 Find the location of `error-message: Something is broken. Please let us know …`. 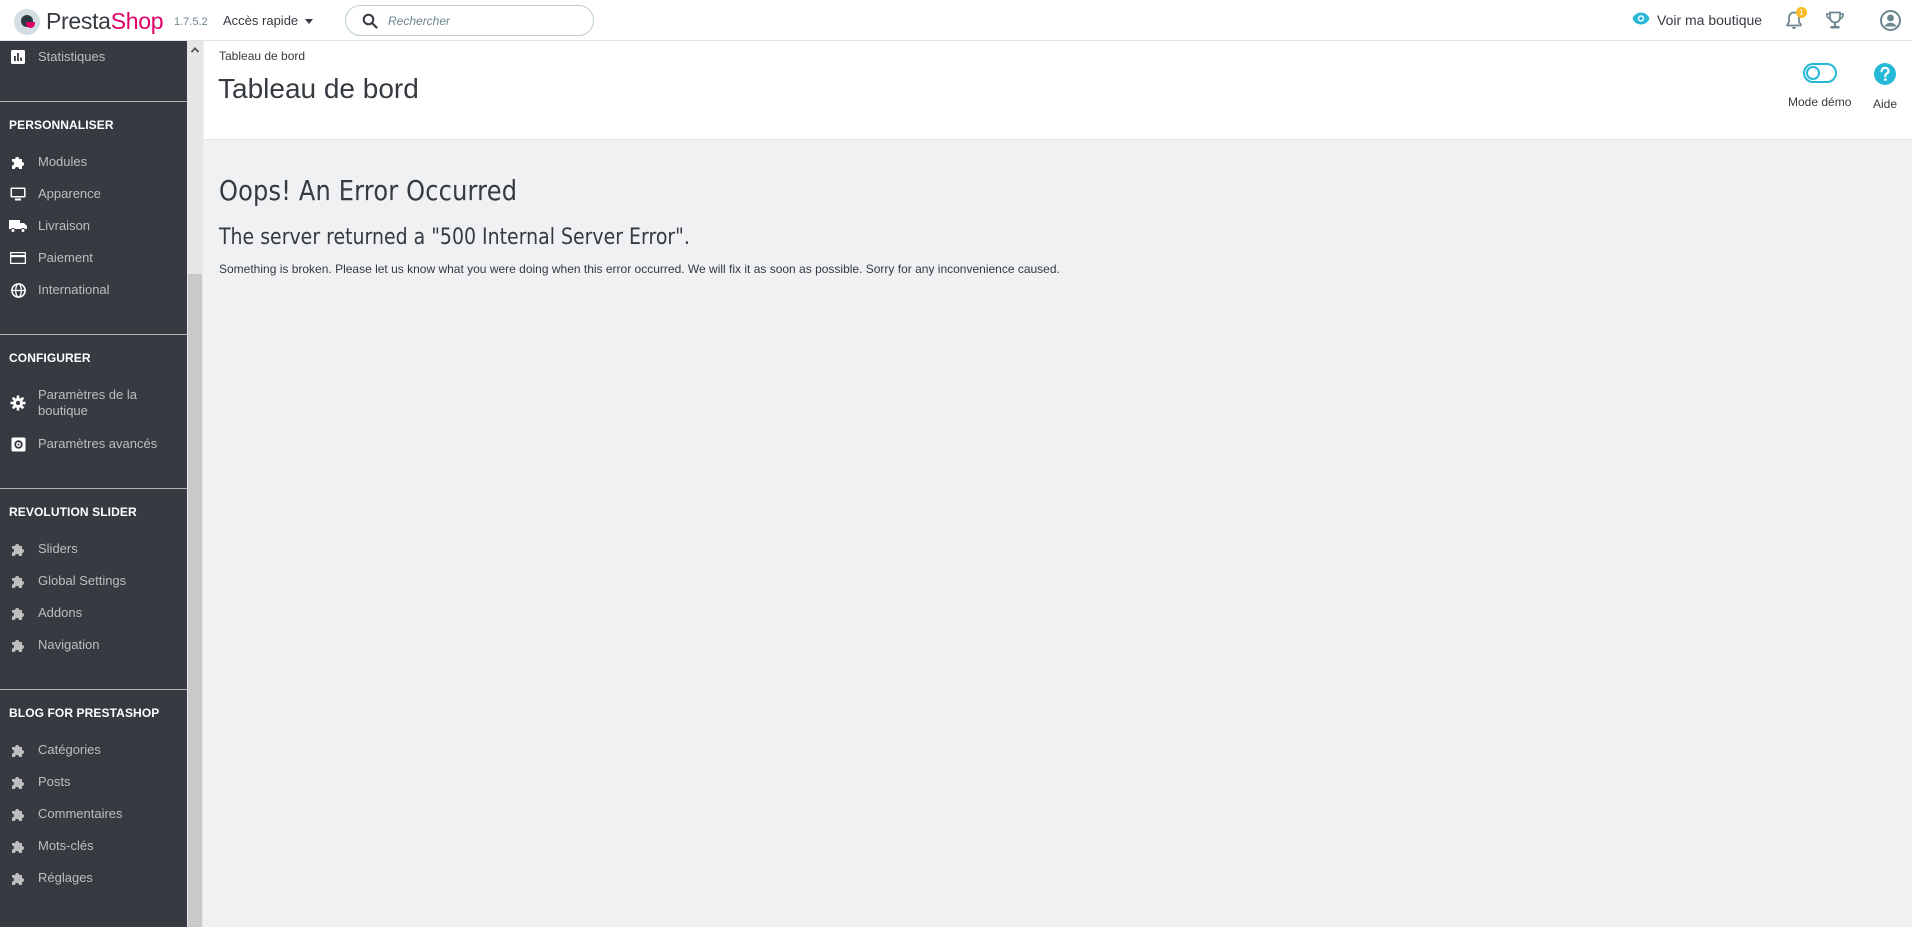

error-message: Something is broken. Please let us know … is located at coordinates (639, 269).